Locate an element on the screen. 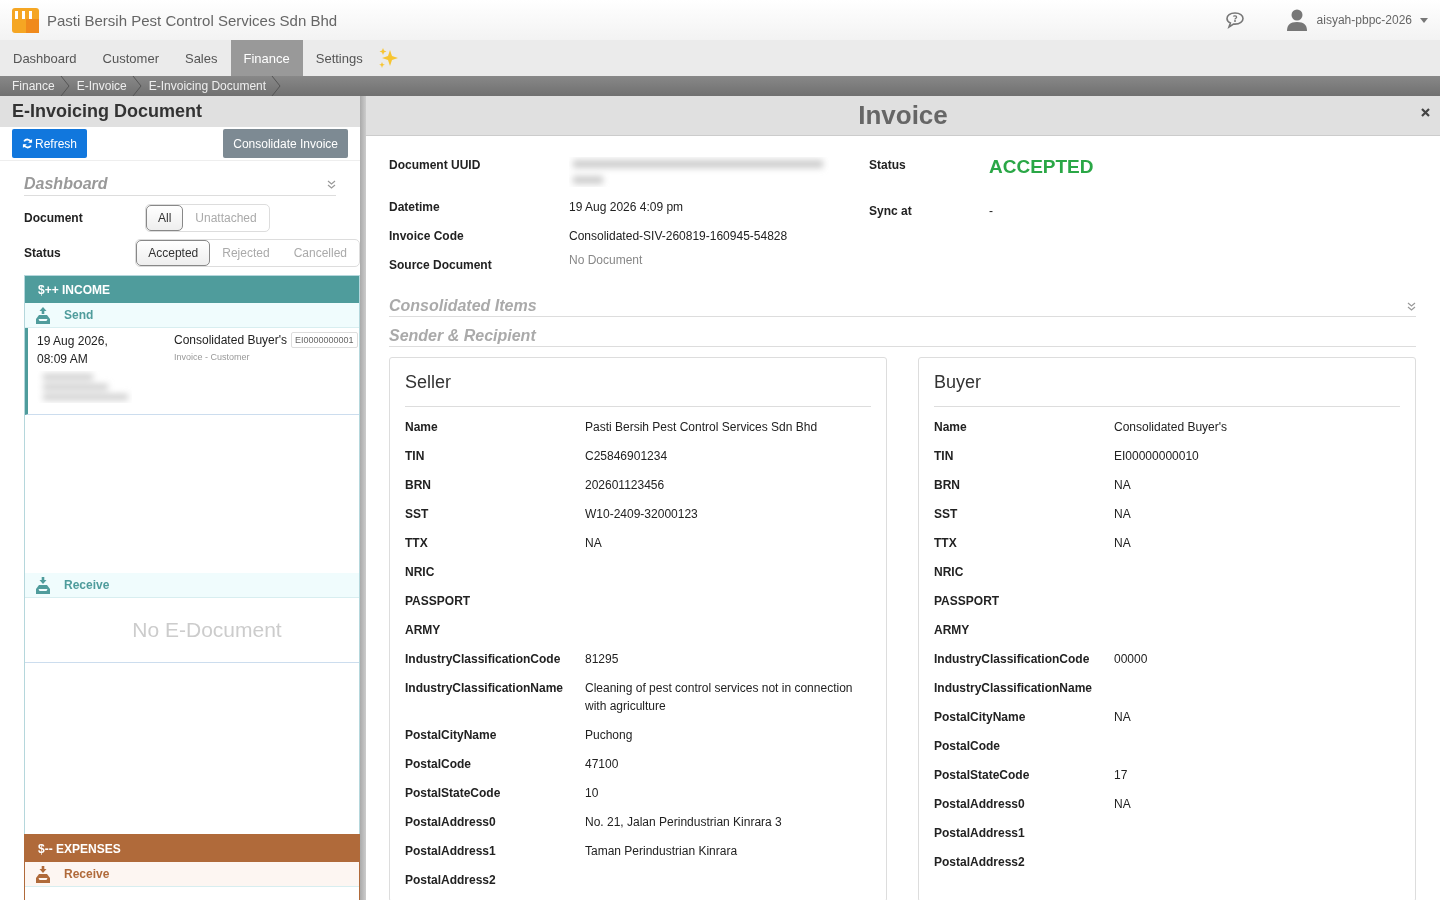 This screenshot has width=1440, height=900. field-value: No. 21, Jalan Perindustrian Kinrara 3 is located at coordinates (683, 822).